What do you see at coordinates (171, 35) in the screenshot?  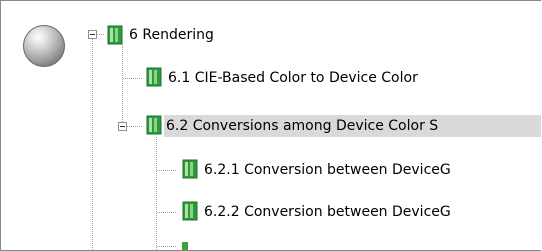 I see `tree-node-label: 6 Rendering` at bounding box center [171, 35].